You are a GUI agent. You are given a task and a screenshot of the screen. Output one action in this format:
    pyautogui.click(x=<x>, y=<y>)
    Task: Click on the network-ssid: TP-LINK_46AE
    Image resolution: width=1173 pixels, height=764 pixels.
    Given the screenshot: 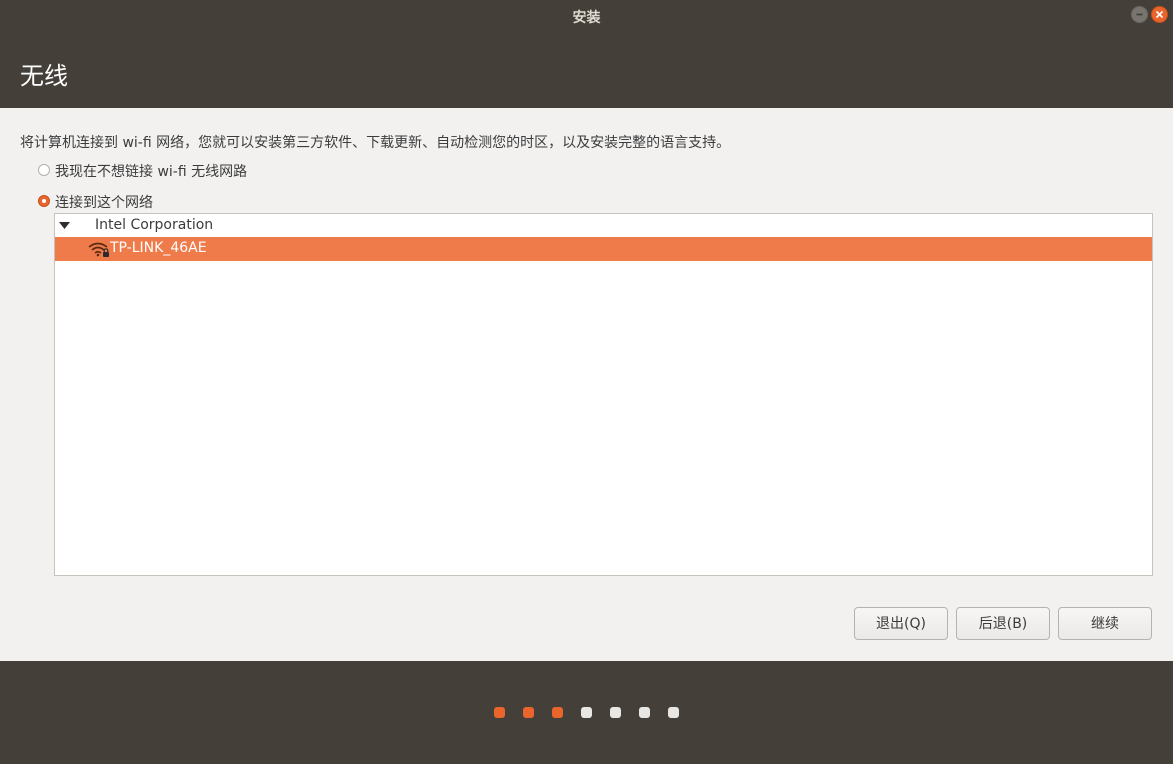 What is the action you would take?
    pyautogui.click(x=158, y=248)
    